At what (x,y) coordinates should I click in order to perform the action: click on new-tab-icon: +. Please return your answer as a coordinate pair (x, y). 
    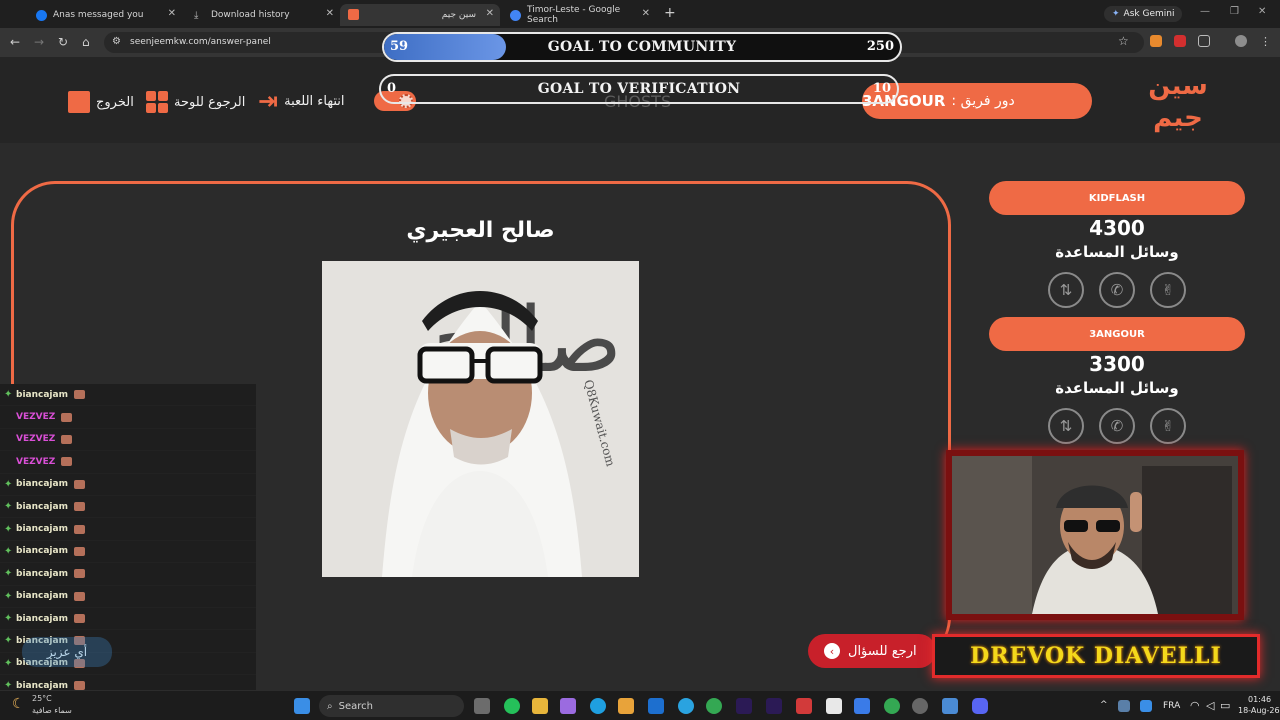
    Looking at the image, I should click on (670, 13).